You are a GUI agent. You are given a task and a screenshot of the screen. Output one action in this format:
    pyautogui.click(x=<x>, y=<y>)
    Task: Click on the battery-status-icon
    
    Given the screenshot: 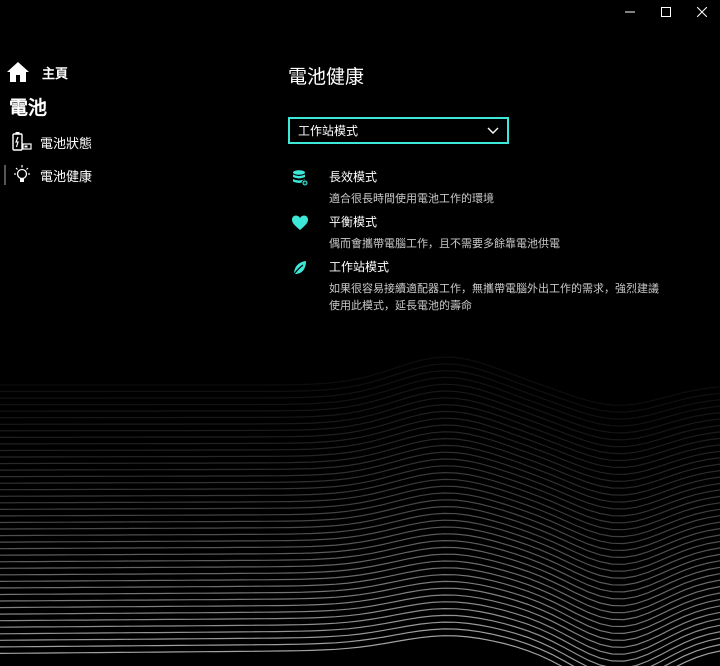 What is the action you would take?
    pyautogui.click(x=22, y=142)
    